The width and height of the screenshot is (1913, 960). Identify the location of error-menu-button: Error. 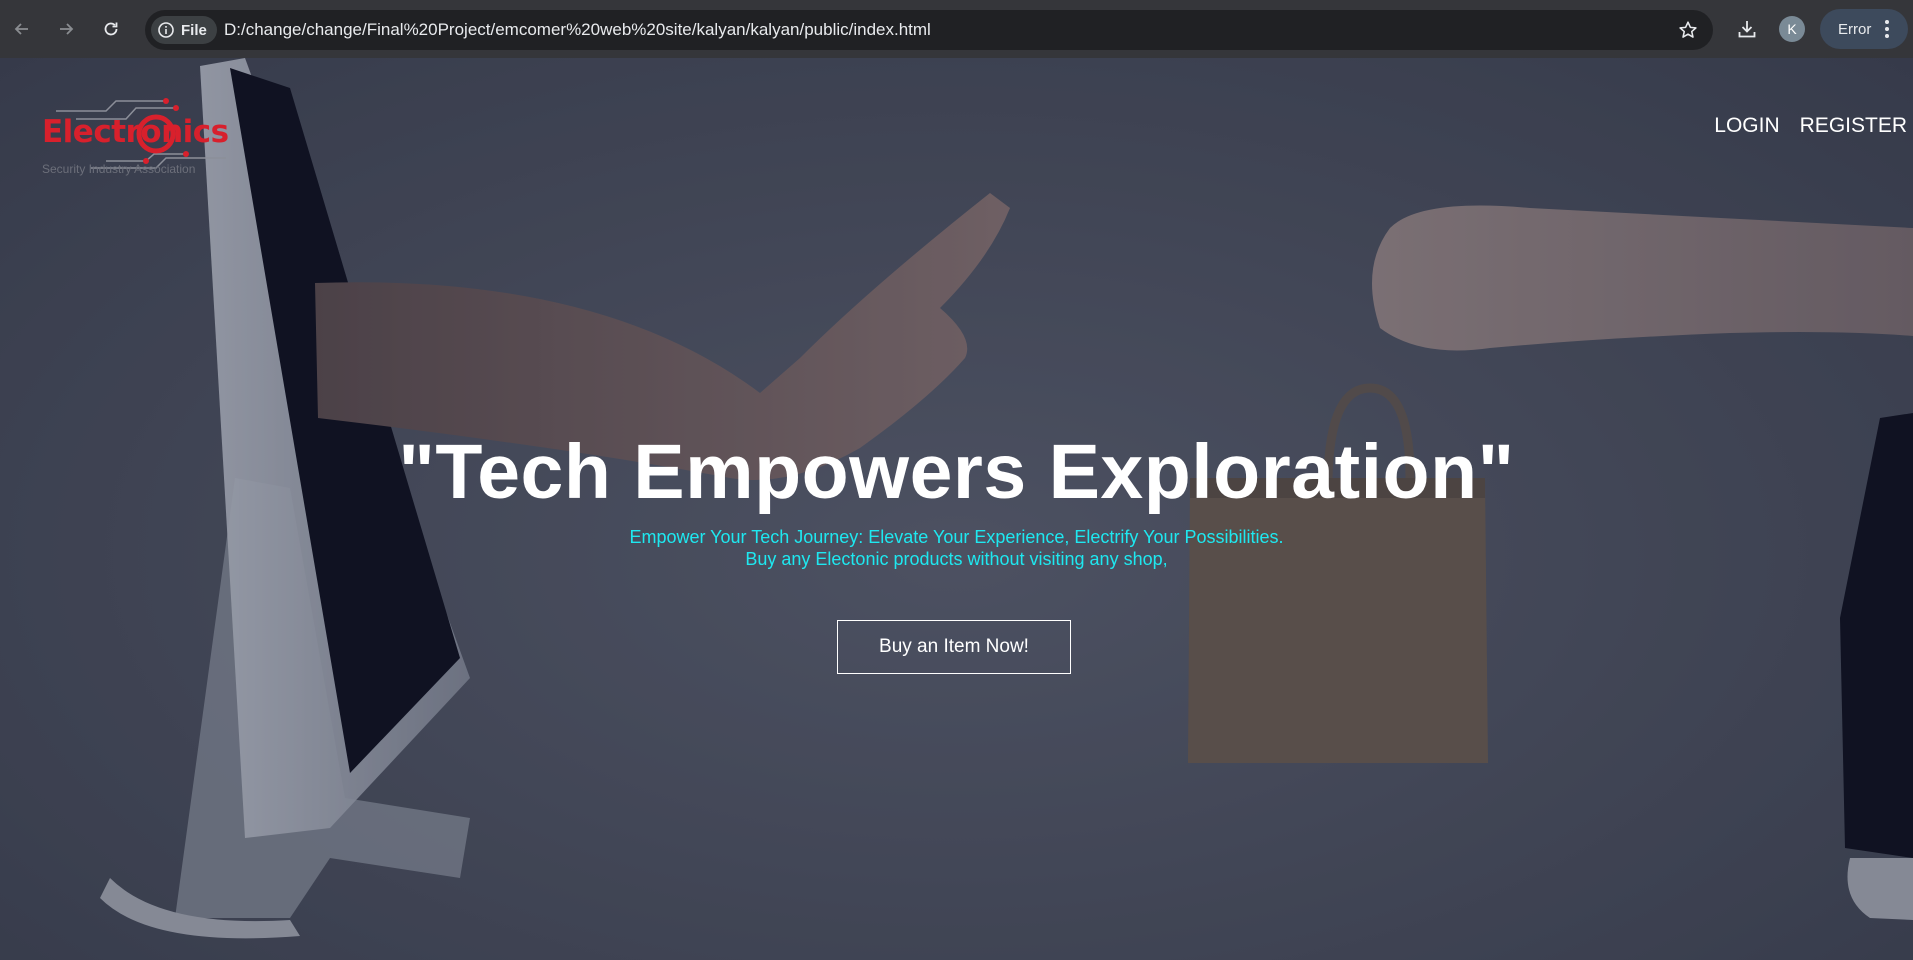
(1864, 29).